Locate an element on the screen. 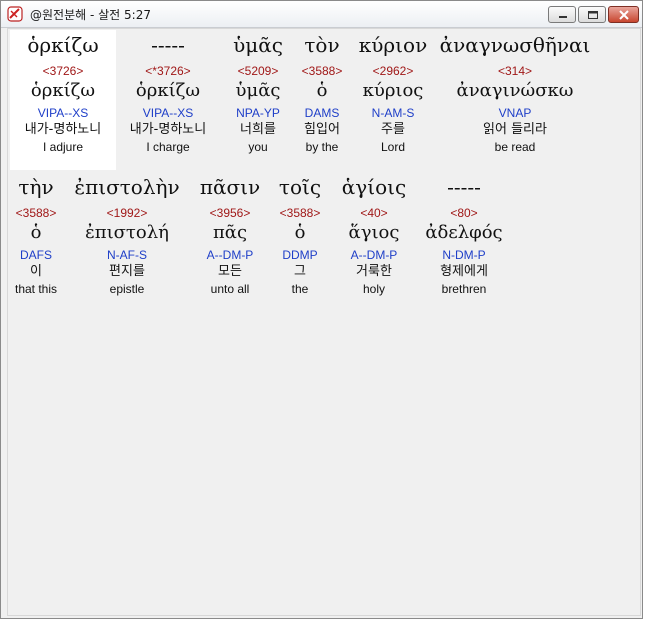  maximize-button is located at coordinates (592, 14).